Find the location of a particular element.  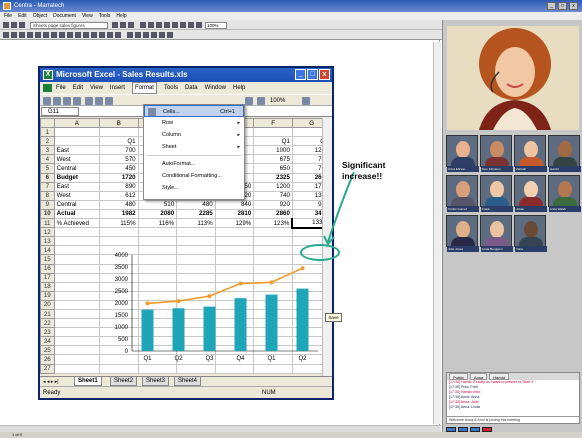

excel-menu-view: View is located at coordinates (96, 88).